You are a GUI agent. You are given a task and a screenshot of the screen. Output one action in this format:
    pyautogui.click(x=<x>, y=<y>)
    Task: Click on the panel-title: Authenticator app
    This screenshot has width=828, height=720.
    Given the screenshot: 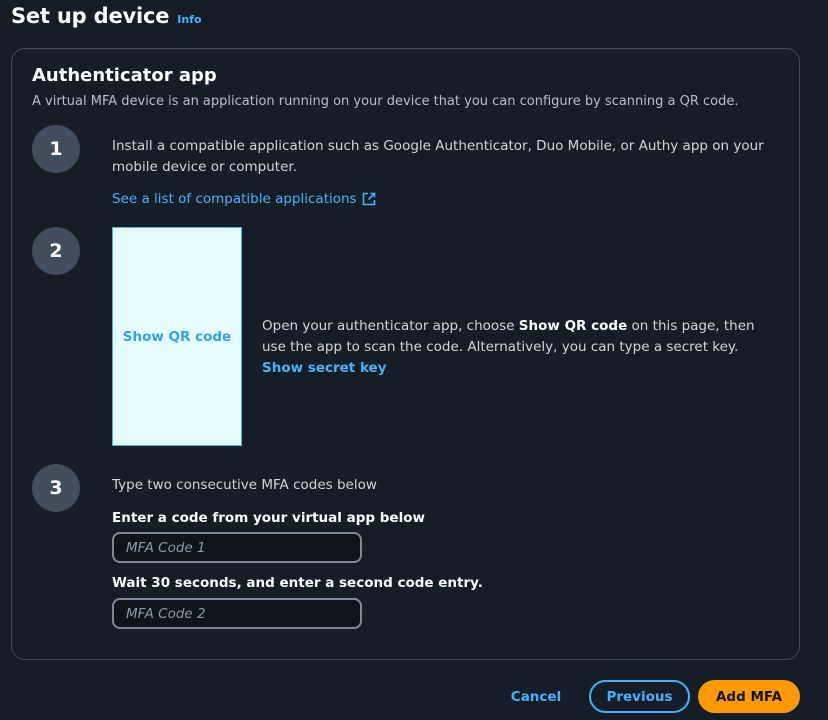 What is the action you would take?
    pyautogui.click(x=124, y=75)
    